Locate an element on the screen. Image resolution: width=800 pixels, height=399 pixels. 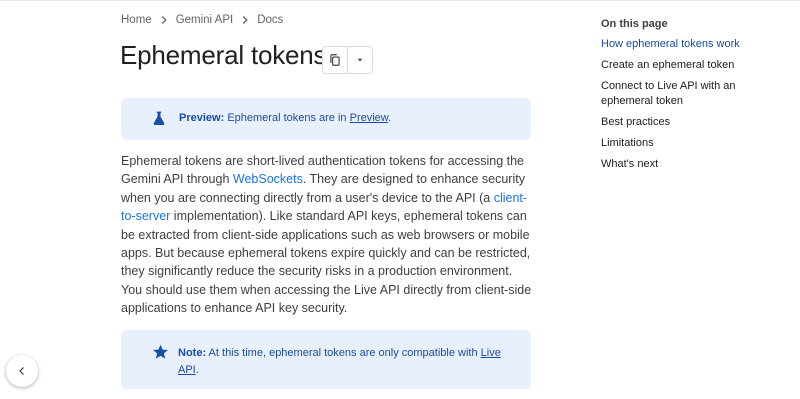
copy-options-dropdown-button is located at coordinates (360, 60).